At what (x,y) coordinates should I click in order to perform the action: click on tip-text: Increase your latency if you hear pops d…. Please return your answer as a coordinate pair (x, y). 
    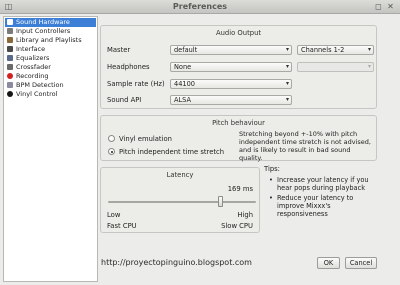
    Looking at the image, I should click on (323, 184).